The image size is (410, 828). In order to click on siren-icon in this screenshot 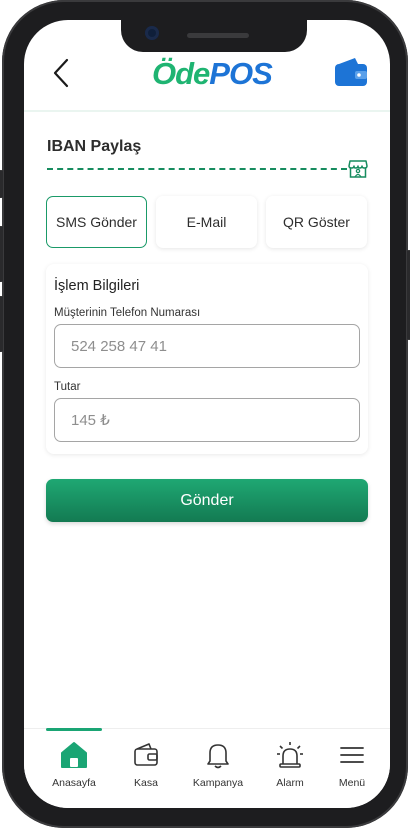, I will do `click(290, 755)`.